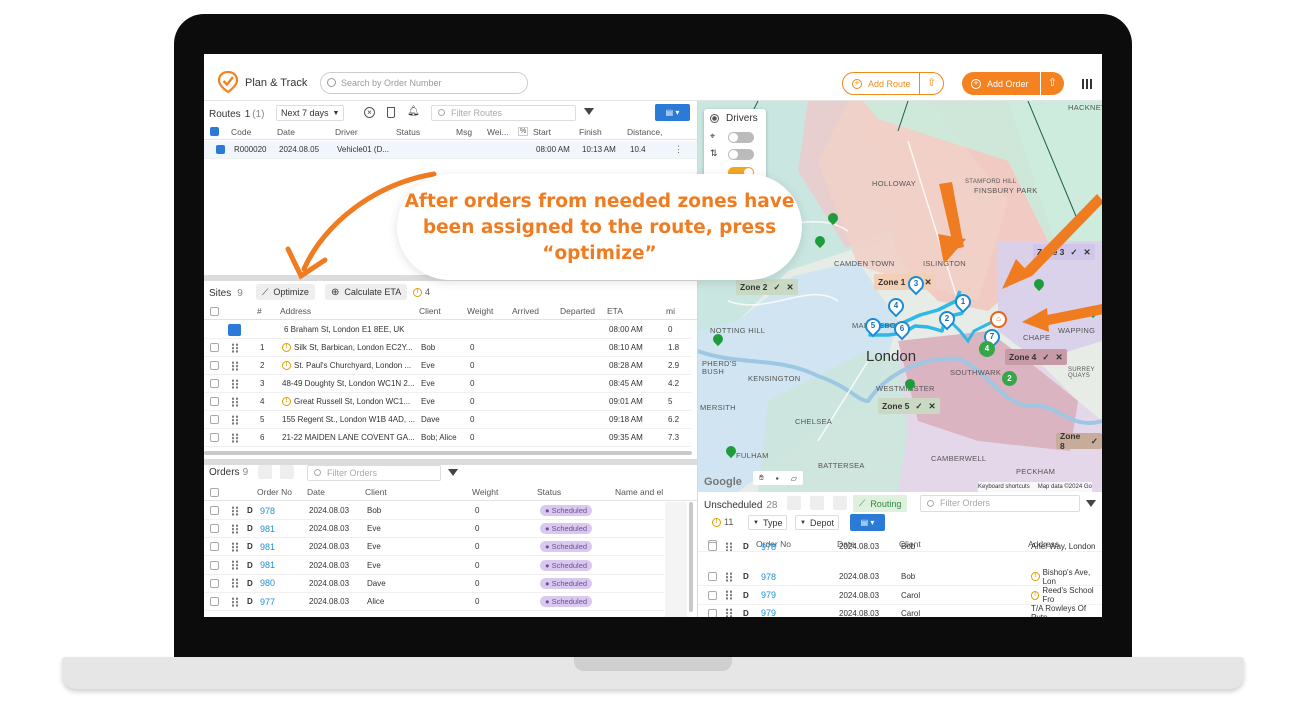  Describe the element at coordinates (886, 503) in the screenshot. I see `routing-label: Routing` at that location.